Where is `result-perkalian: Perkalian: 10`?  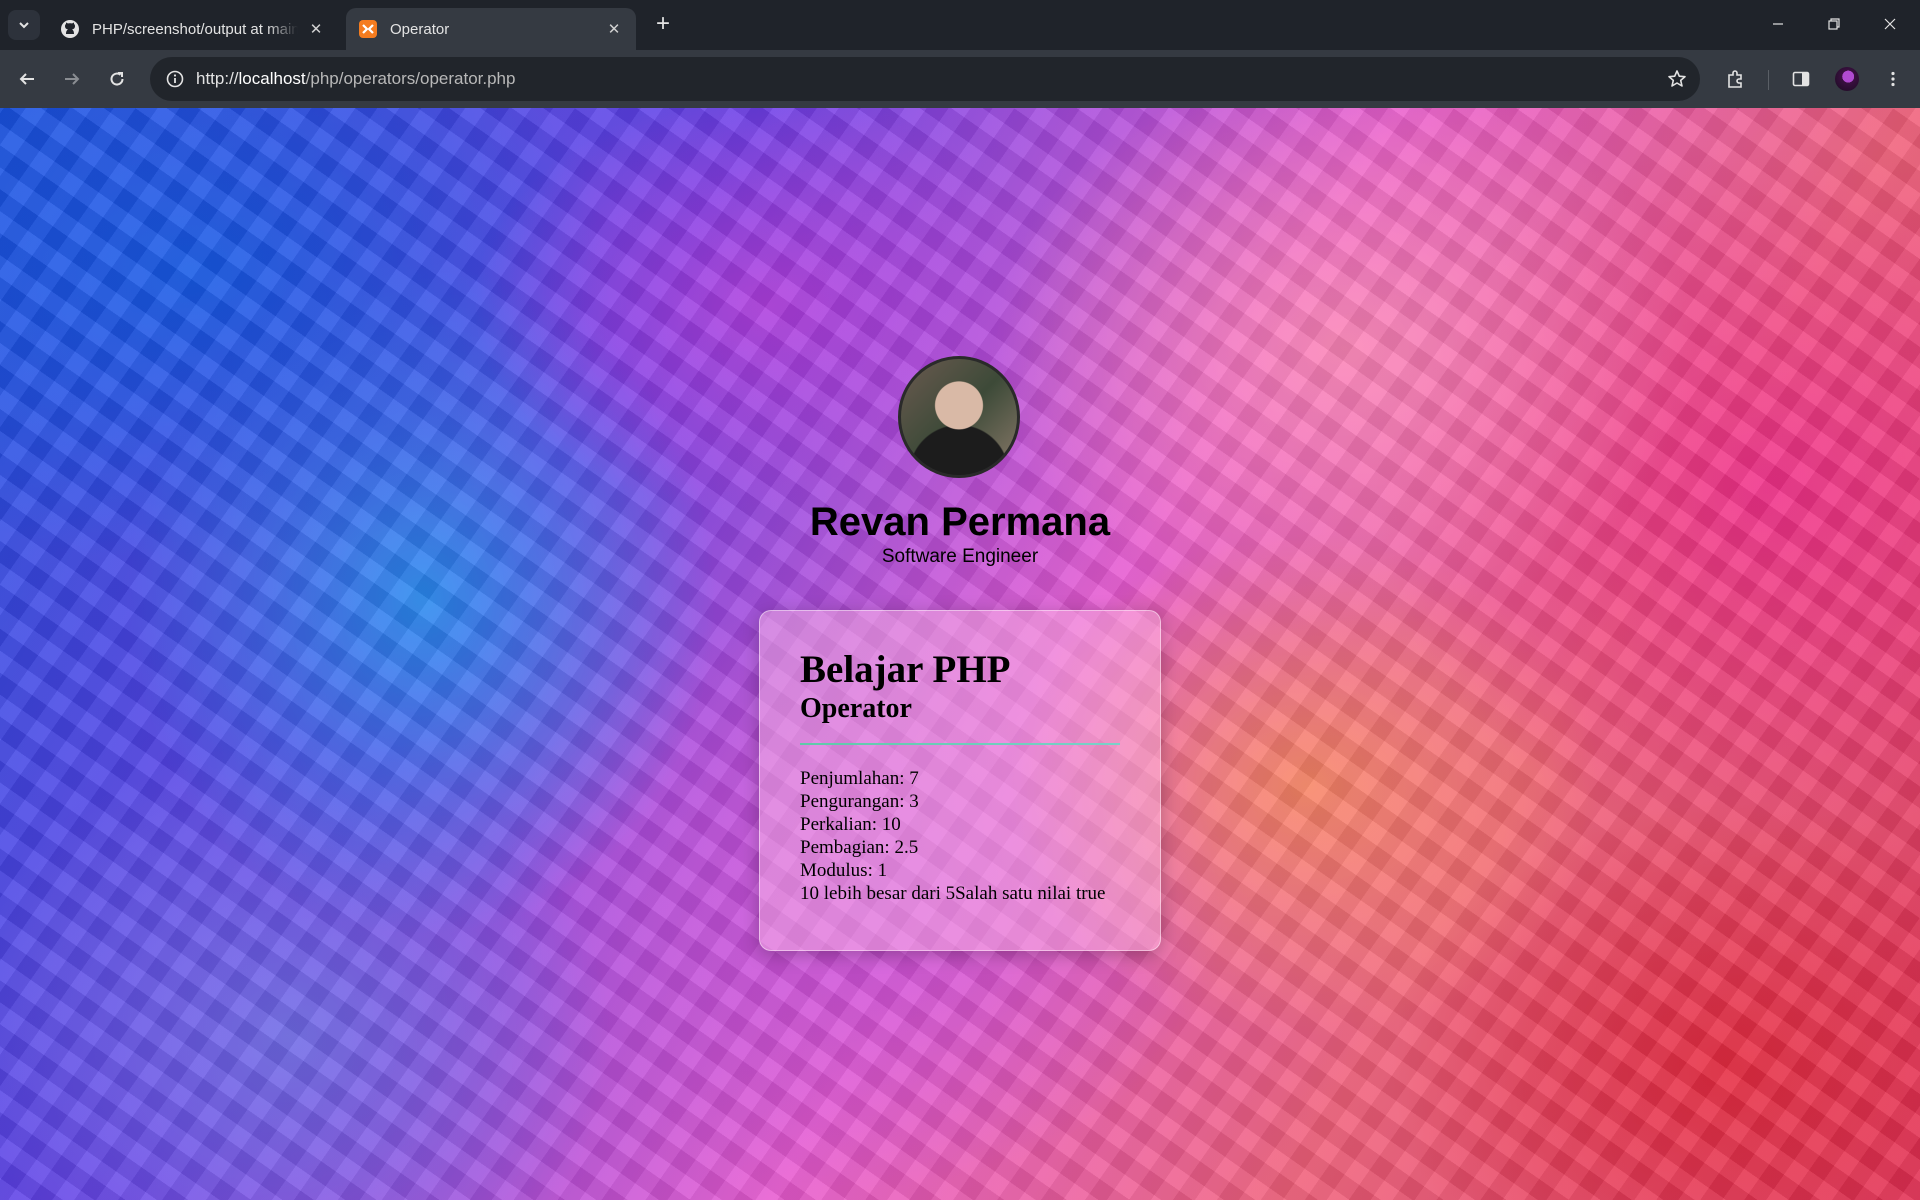
result-perkalian: Perkalian: 10 is located at coordinates (850, 824).